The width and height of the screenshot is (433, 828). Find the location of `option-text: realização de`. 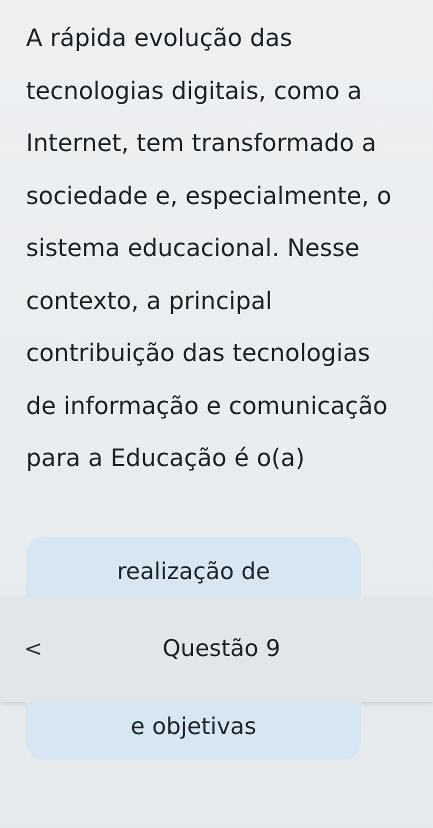

option-text: realização de is located at coordinates (193, 571).